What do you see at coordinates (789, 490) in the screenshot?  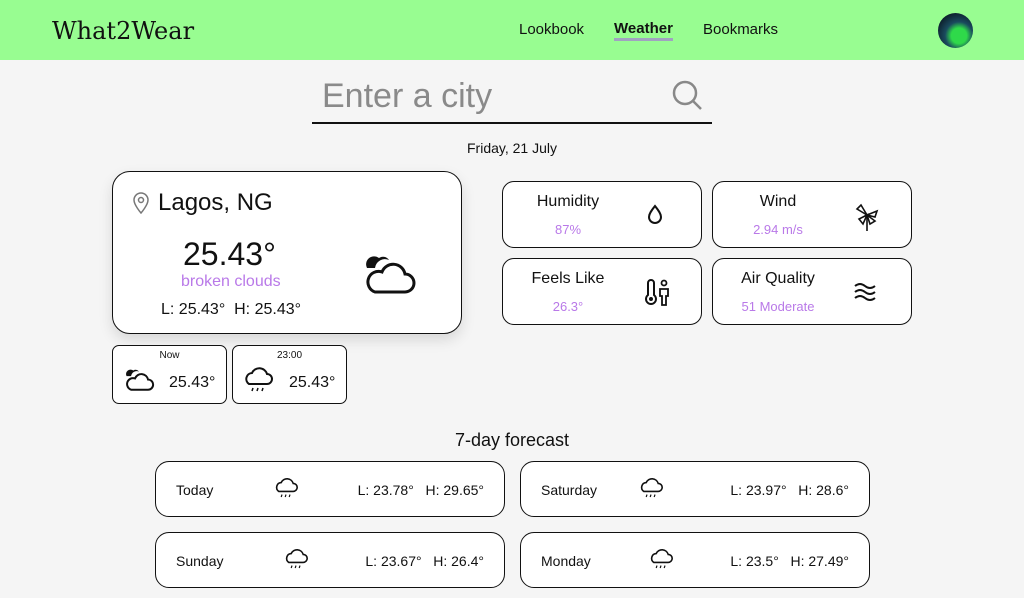 I see `forecast-range: L: 23.97° H: 28.6°` at bounding box center [789, 490].